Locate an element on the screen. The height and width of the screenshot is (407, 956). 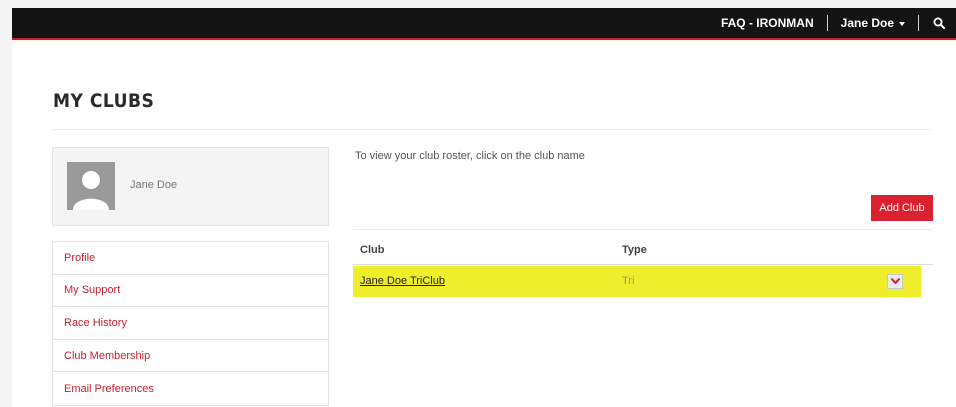
caret-down-icon is located at coordinates (902, 23).